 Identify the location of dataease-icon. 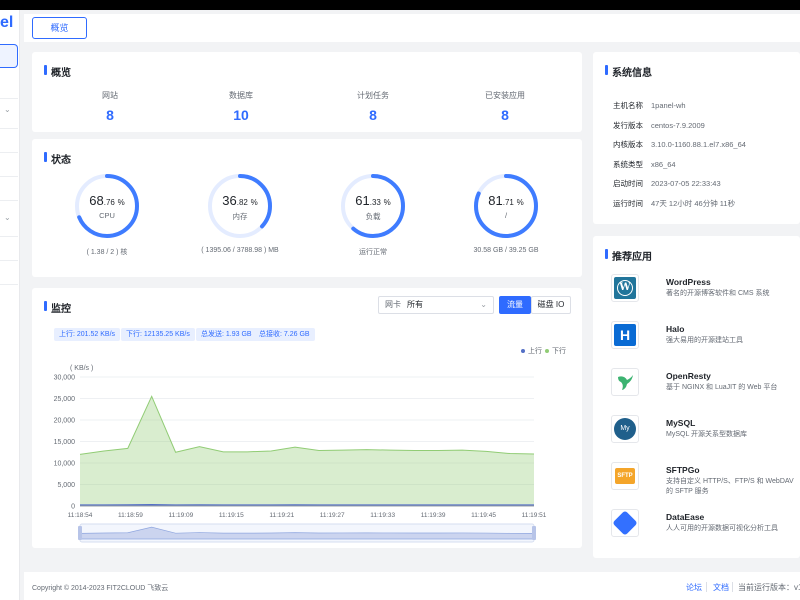
(625, 523).